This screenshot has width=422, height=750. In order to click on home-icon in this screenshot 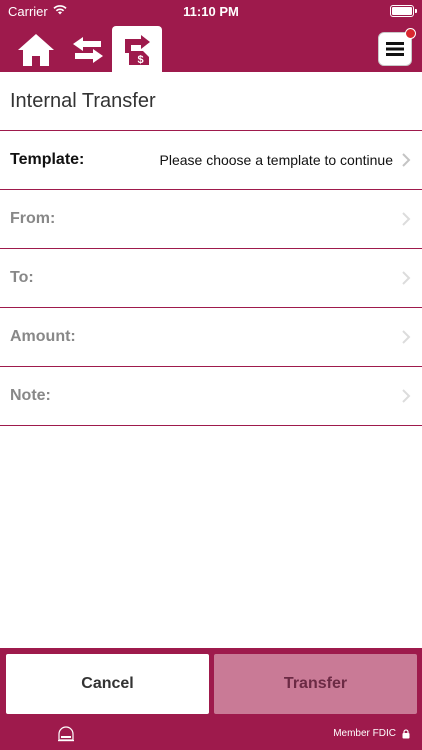, I will do `click(36, 50)`.